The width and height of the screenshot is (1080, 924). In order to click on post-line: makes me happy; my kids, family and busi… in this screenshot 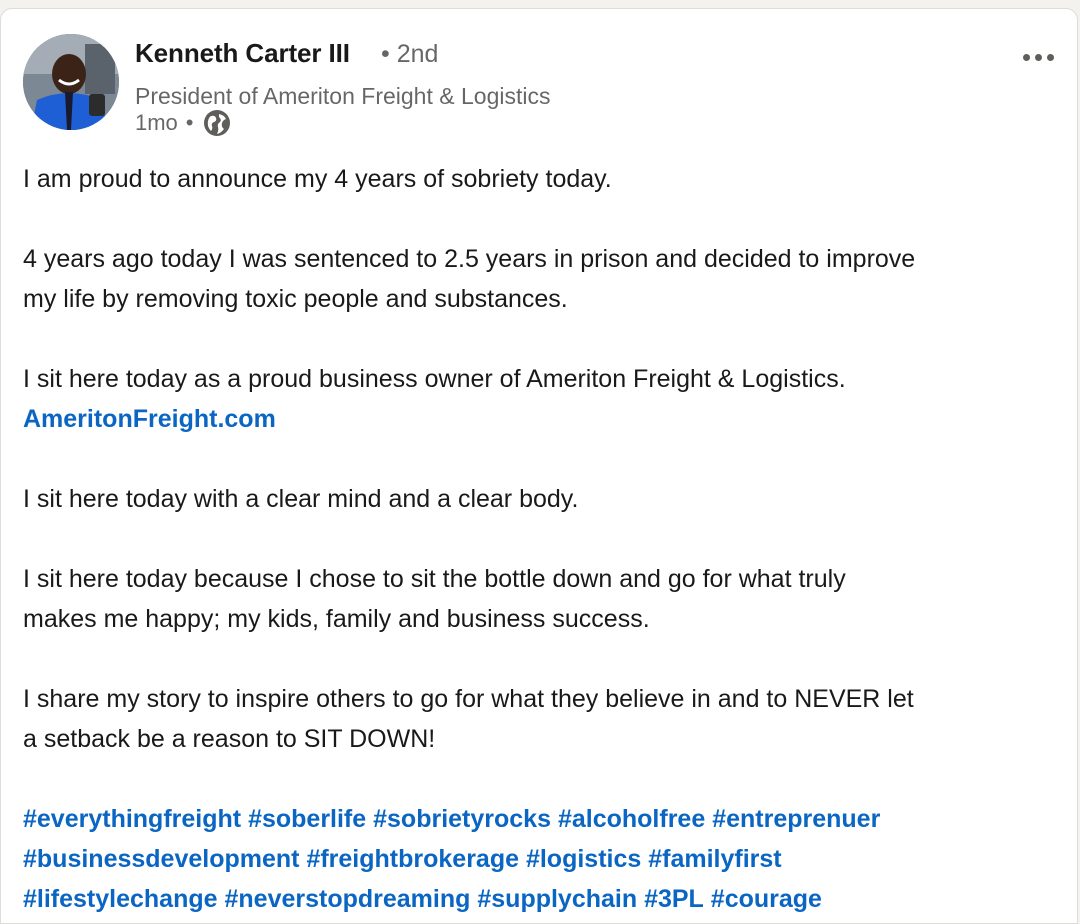, I will do `click(336, 619)`.